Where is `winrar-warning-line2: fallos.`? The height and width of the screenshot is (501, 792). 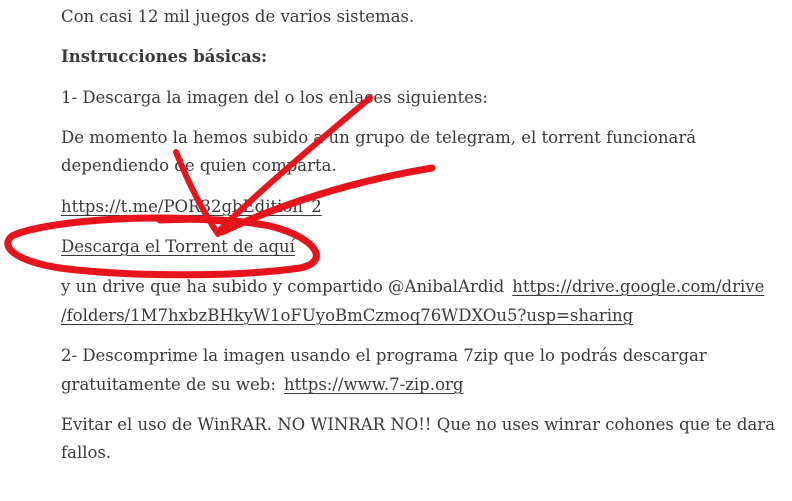
winrar-warning-line2: fallos. is located at coordinates (86, 452).